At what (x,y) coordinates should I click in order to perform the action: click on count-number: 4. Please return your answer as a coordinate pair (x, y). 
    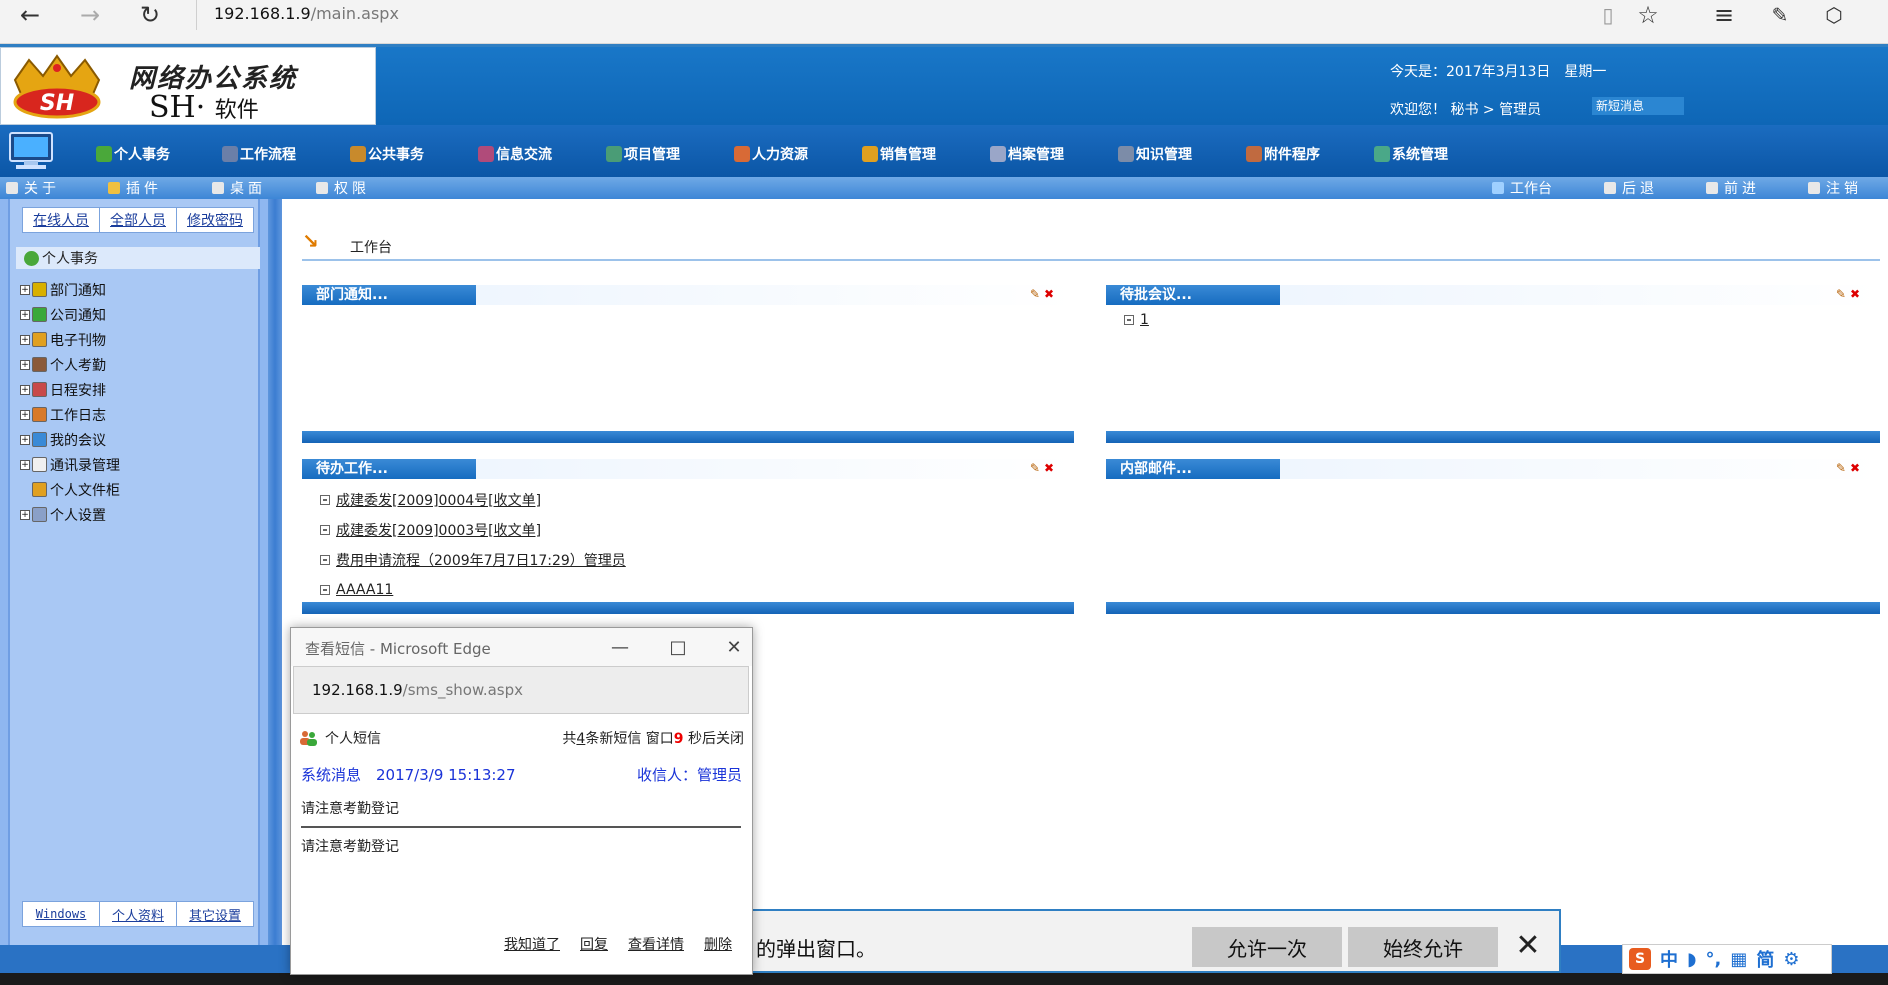
    Looking at the image, I should click on (580, 739).